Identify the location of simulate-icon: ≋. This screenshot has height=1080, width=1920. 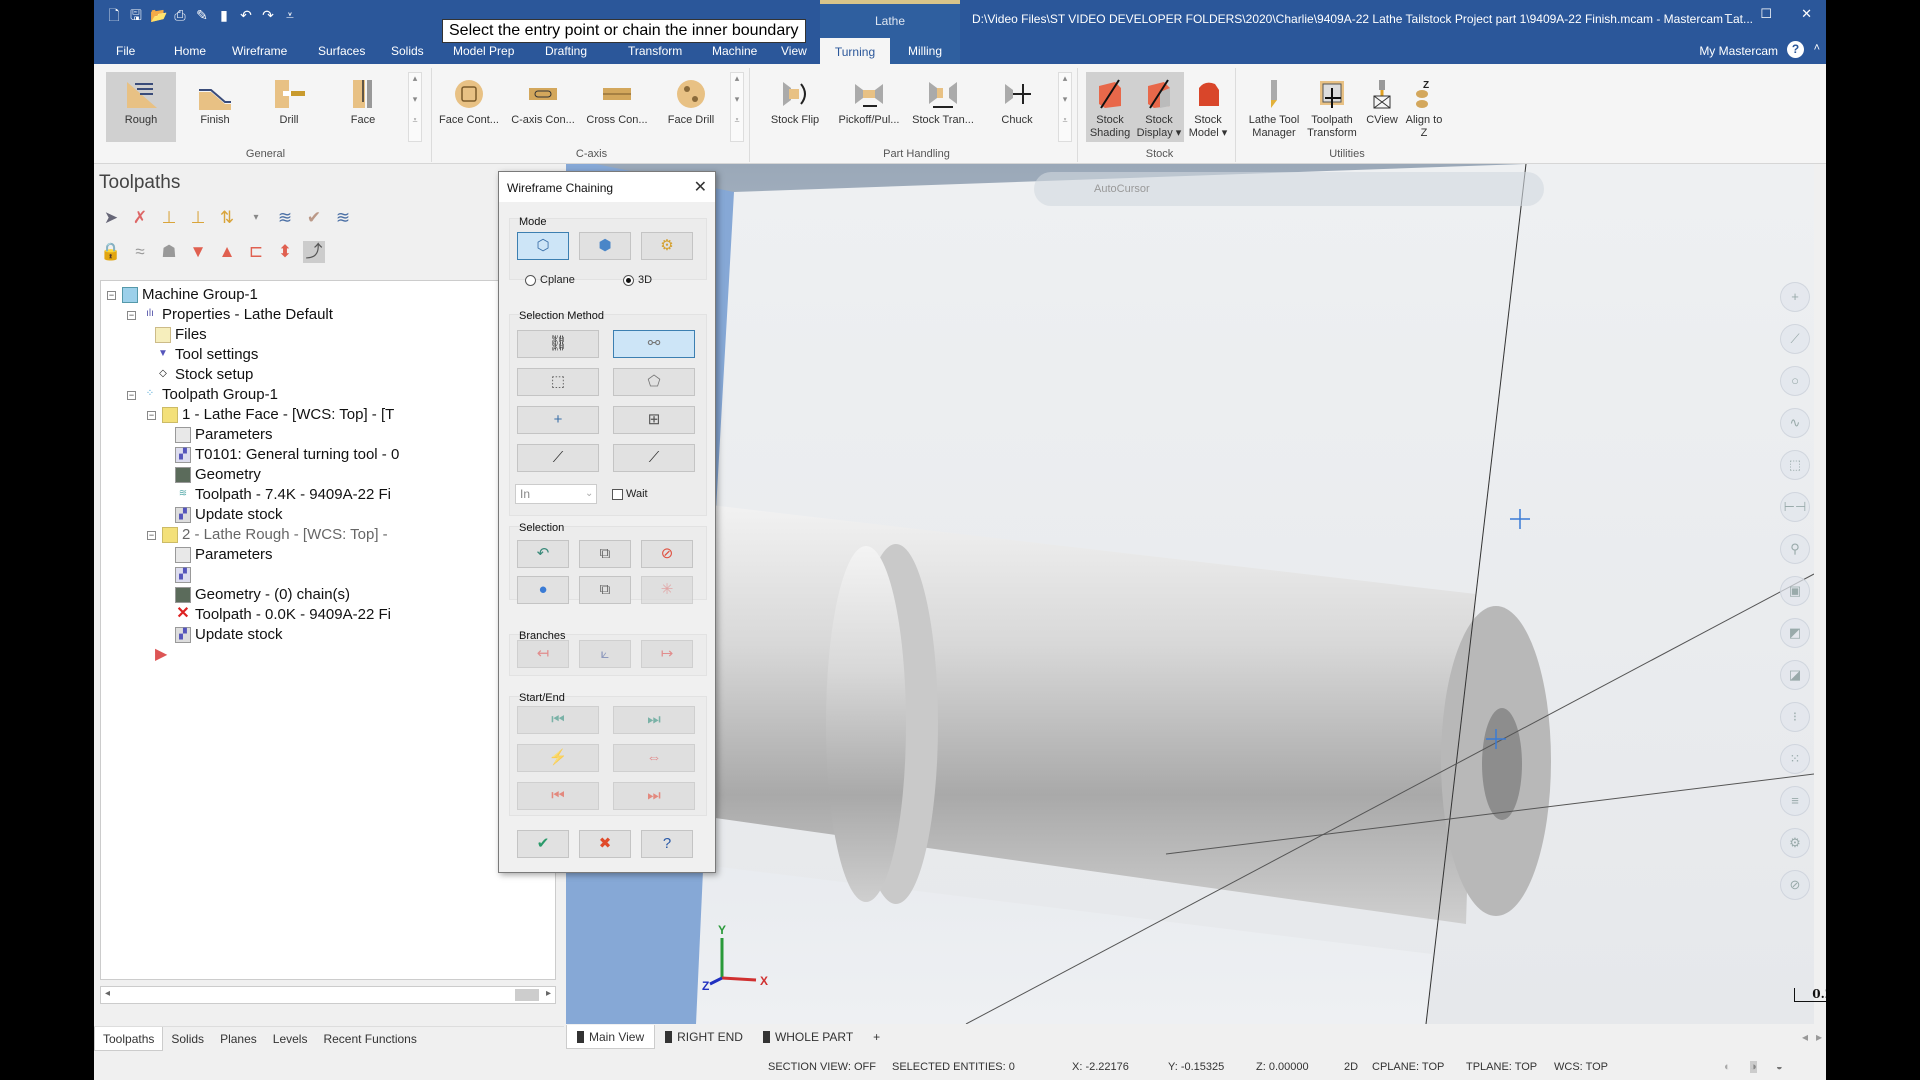
(343, 218).